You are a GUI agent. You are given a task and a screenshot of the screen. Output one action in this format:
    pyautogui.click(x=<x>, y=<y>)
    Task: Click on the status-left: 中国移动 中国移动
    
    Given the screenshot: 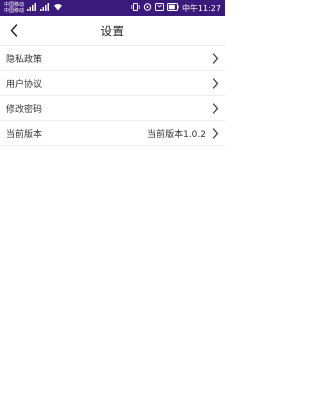 What is the action you would take?
    pyautogui.click(x=33, y=8)
    